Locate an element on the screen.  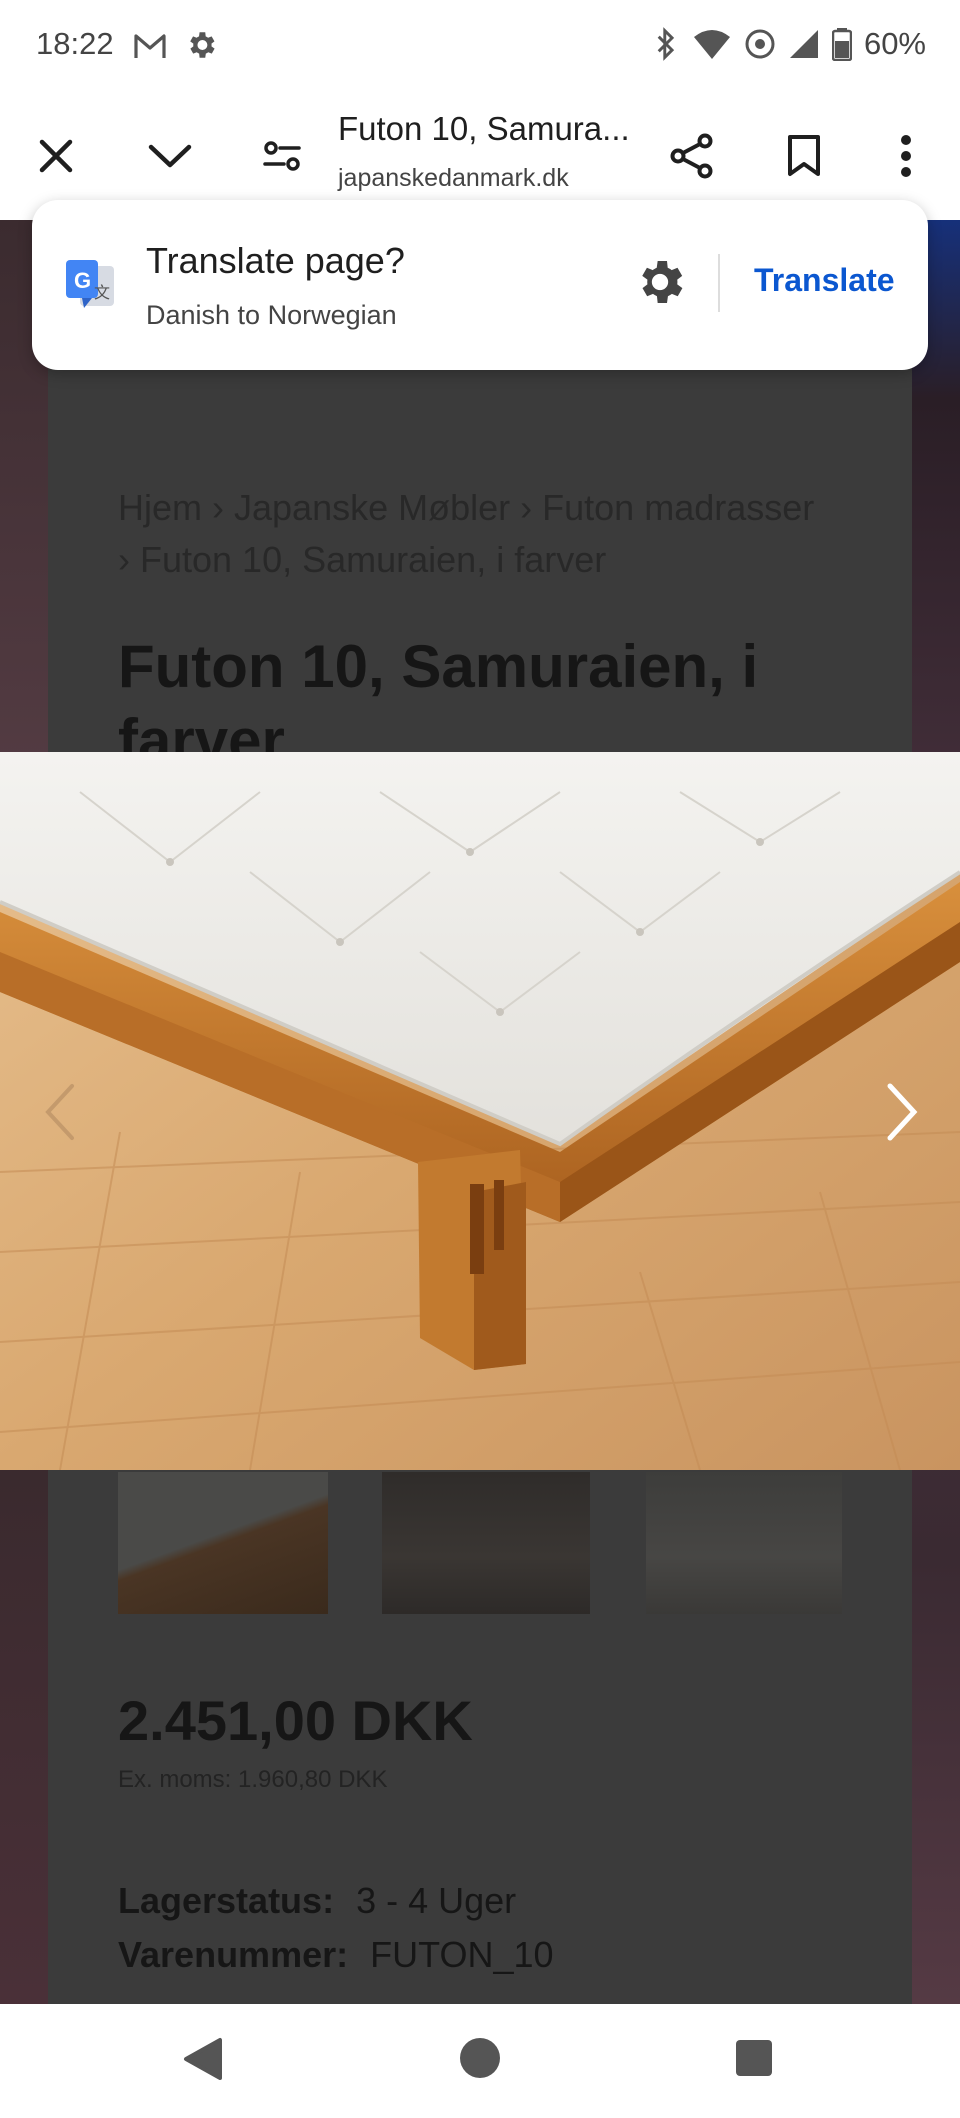
translate-settings-icon is located at coordinates (660, 282).